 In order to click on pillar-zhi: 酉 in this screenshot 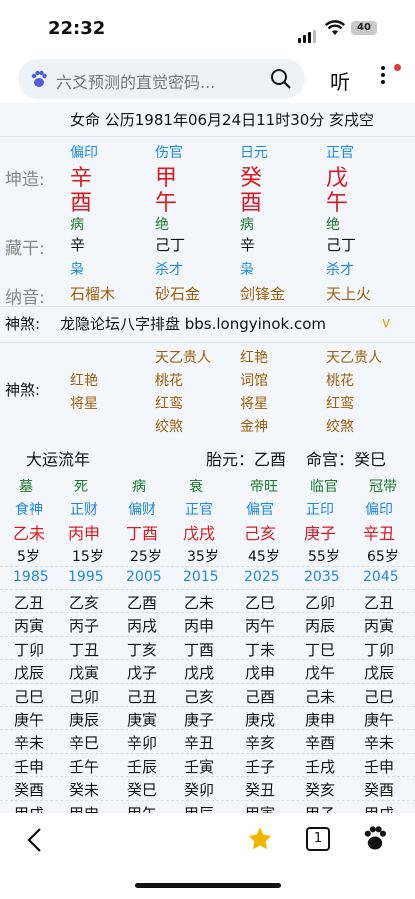, I will do `click(81, 203)`.